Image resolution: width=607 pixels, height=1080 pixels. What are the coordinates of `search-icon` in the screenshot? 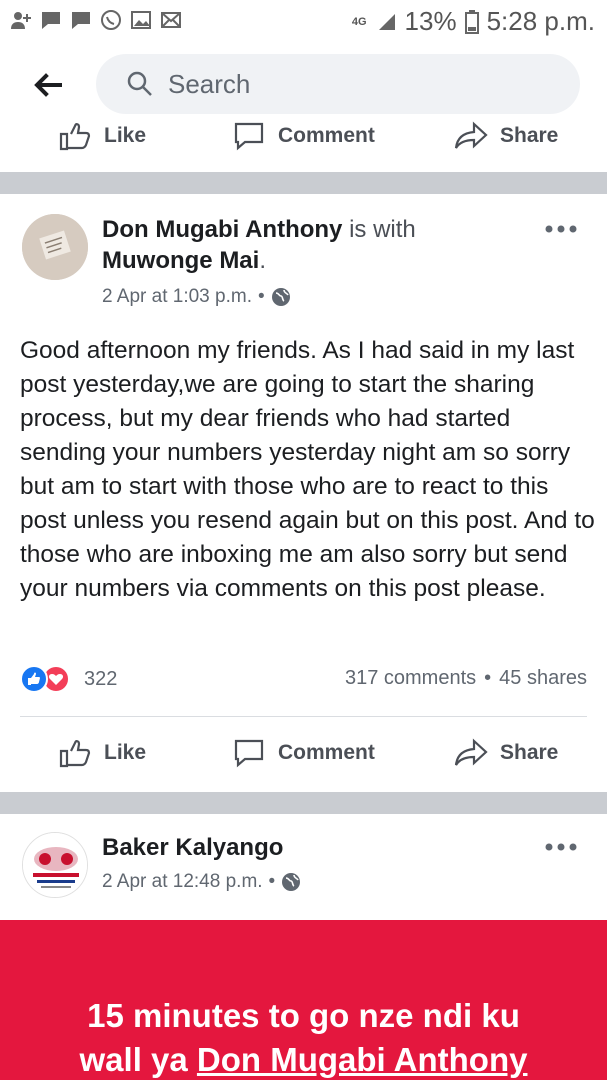 It's located at (139, 83).